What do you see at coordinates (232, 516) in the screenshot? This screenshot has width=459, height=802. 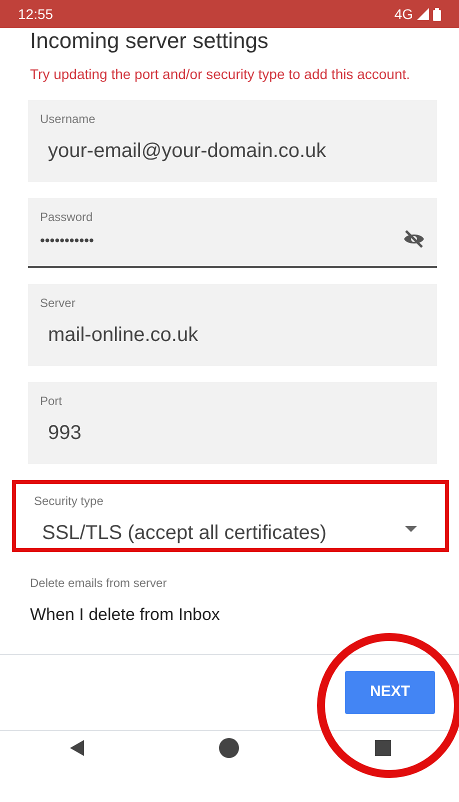 I see `dropdown-field: Security type SSL/TLS (accept all certificates)` at bounding box center [232, 516].